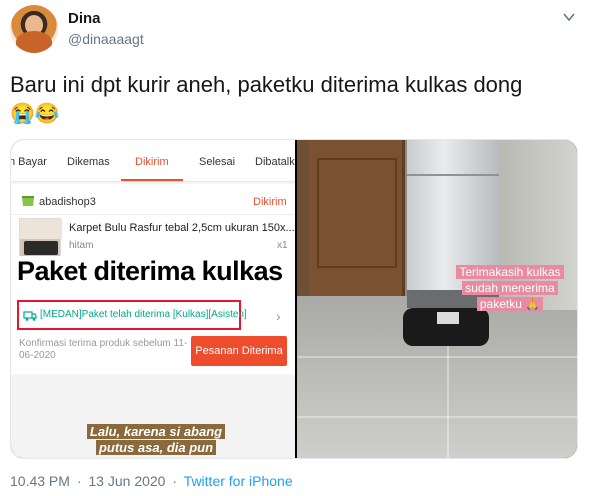 Image resolution: width=589 pixels, height=496 pixels. Describe the element at coordinates (35, 114) in the screenshot. I see `tweet-emojis: 😭😂` at that location.